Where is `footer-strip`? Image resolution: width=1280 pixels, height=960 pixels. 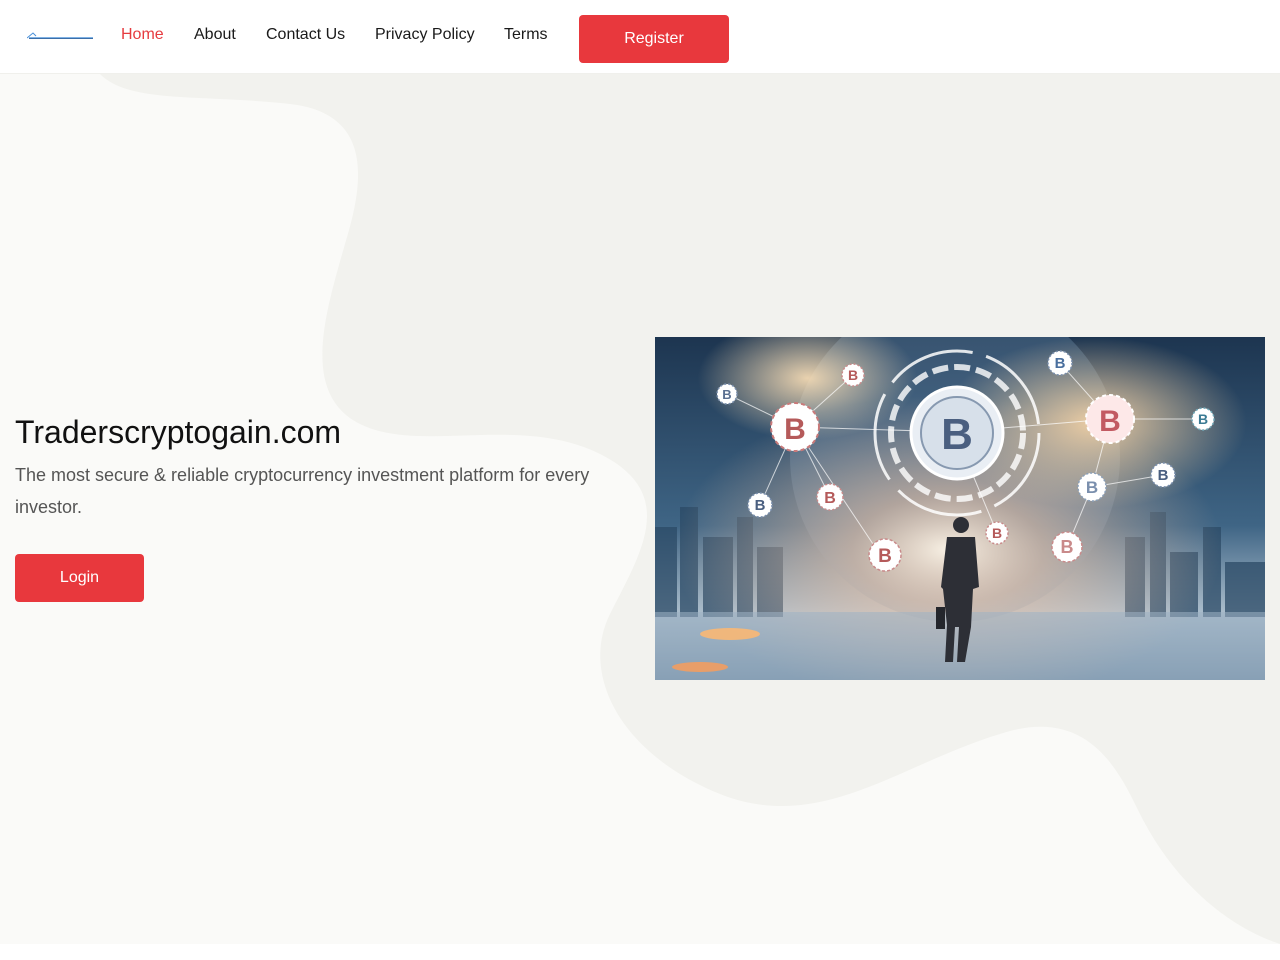
footer-strip is located at coordinates (640, 952).